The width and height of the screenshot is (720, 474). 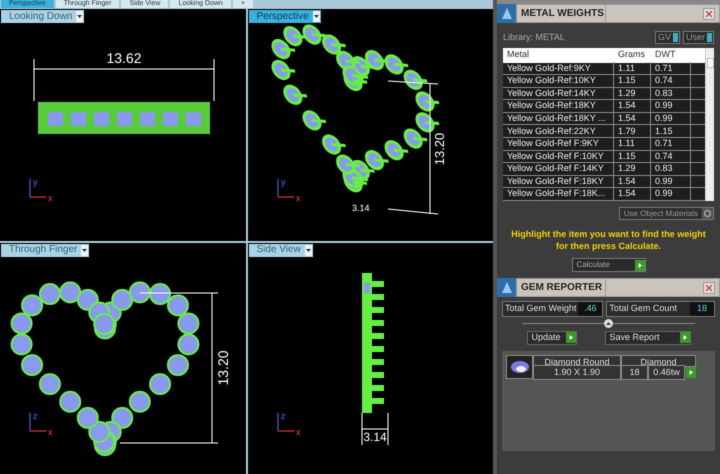 What do you see at coordinates (707, 214) in the screenshot?
I see `gear-icon` at bounding box center [707, 214].